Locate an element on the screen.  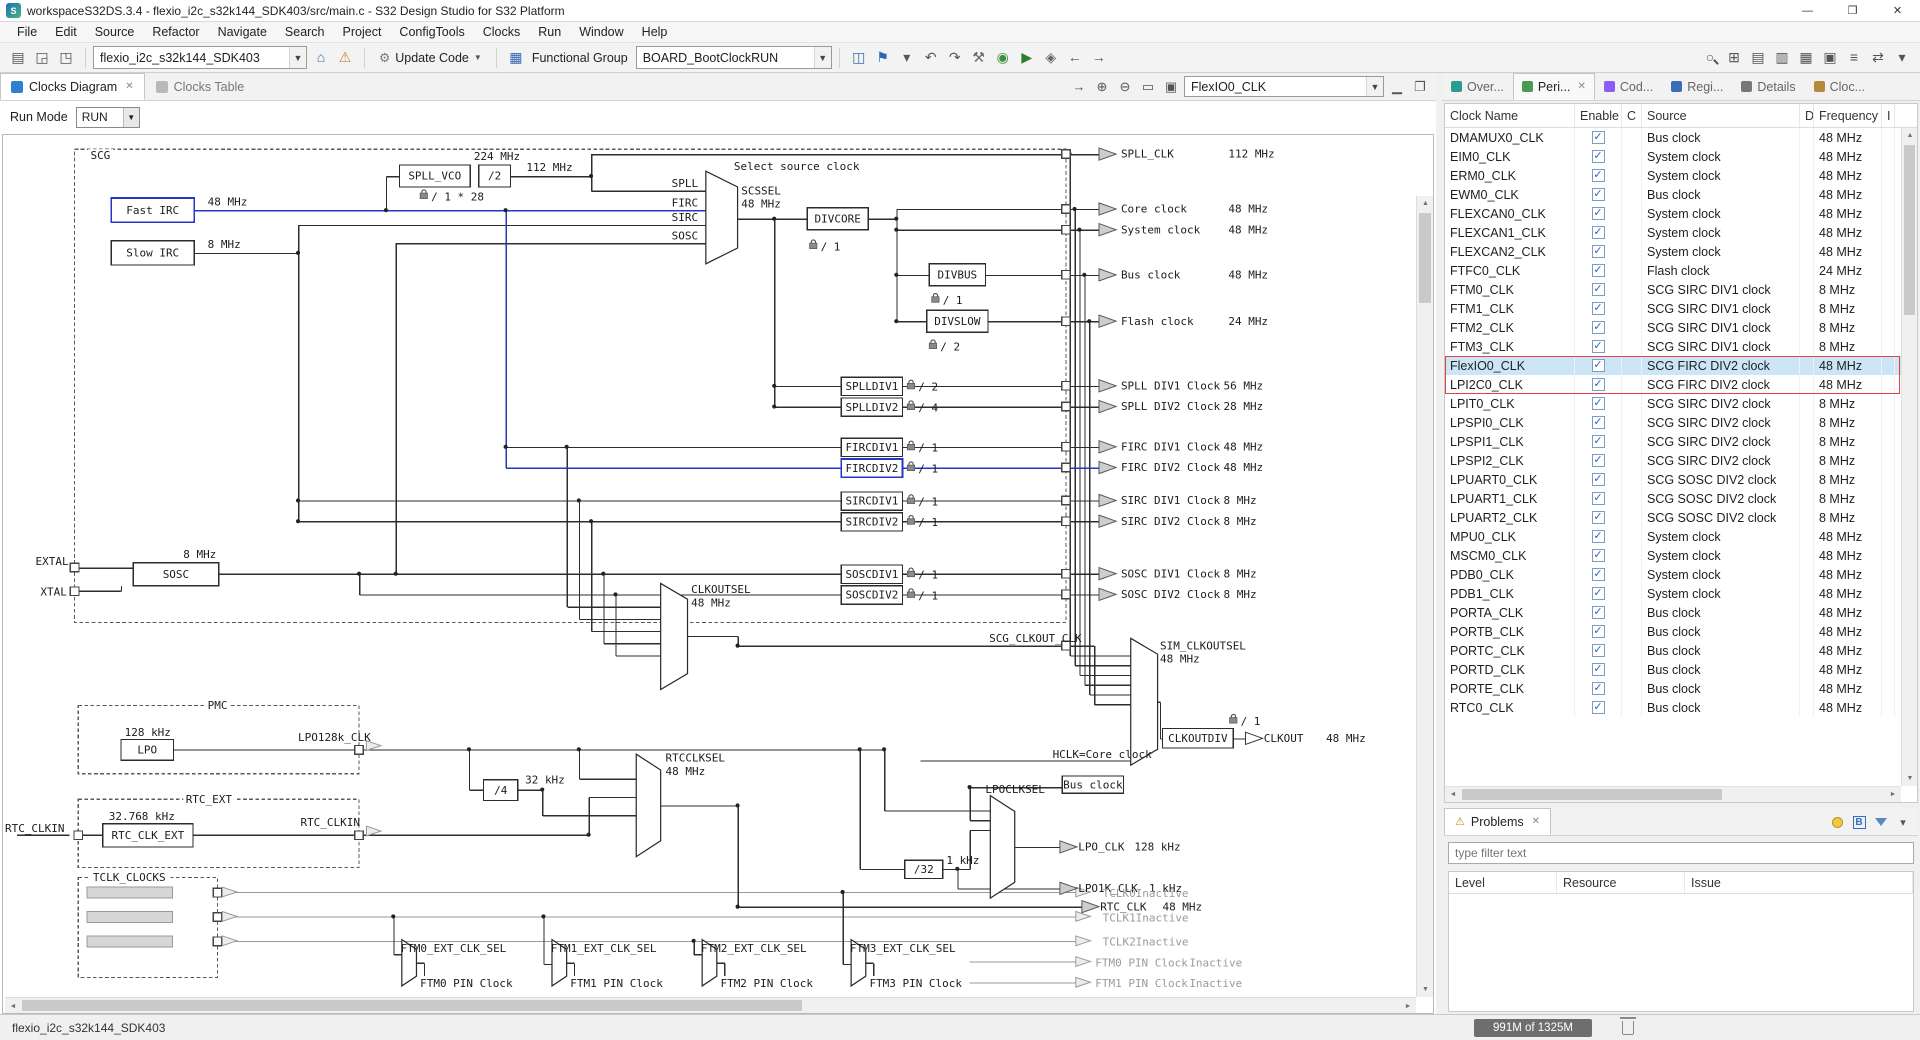
table-row-ftm2-clk: FTM2_CLK ✓ SCG SIRC DIV1 clock 8 MHz is located at coordinates (1673, 327).